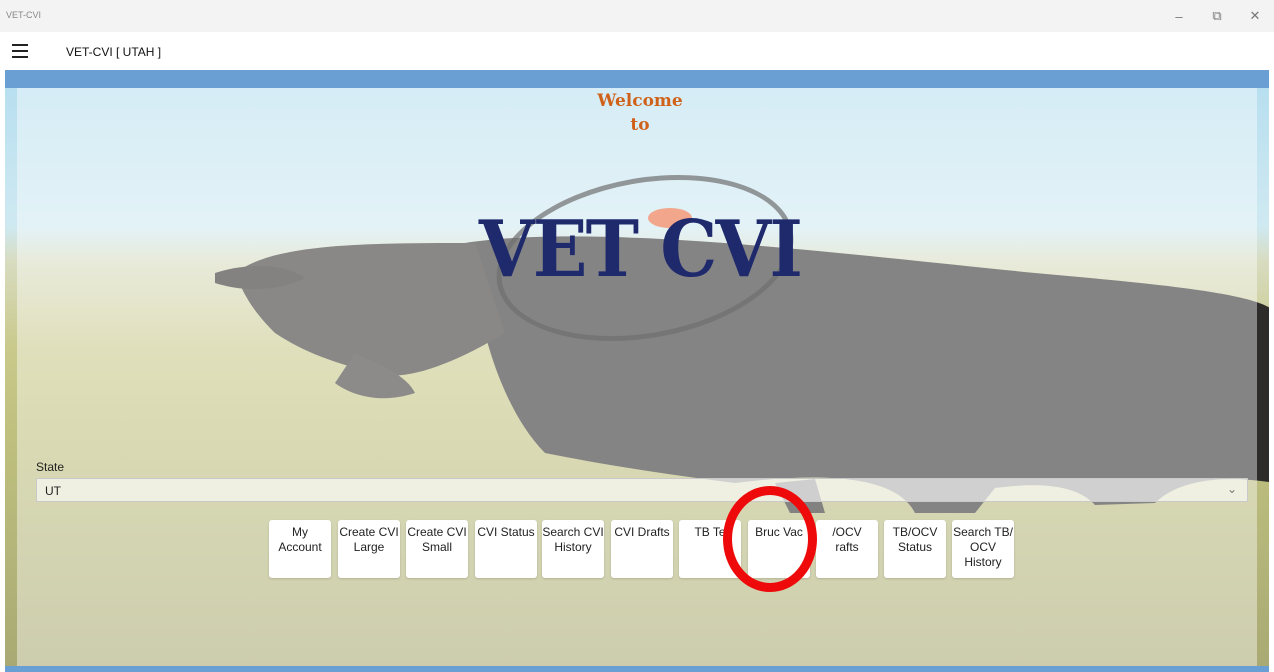  I want to click on cvi-status-button: CVI Status, so click(506, 549).